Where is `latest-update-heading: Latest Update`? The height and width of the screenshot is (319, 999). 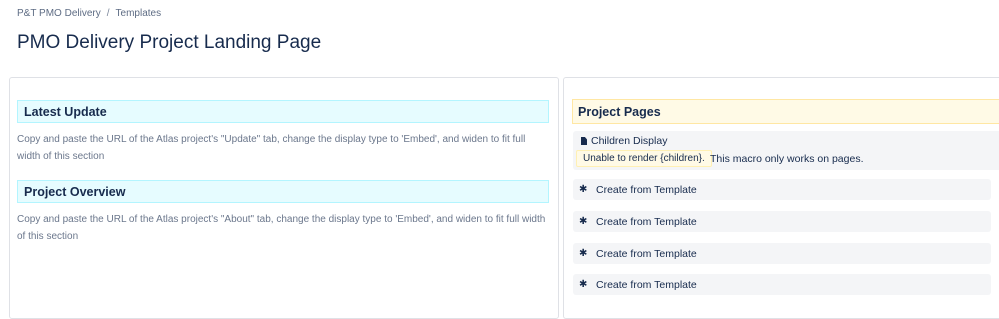
latest-update-heading: Latest Update is located at coordinates (283, 111).